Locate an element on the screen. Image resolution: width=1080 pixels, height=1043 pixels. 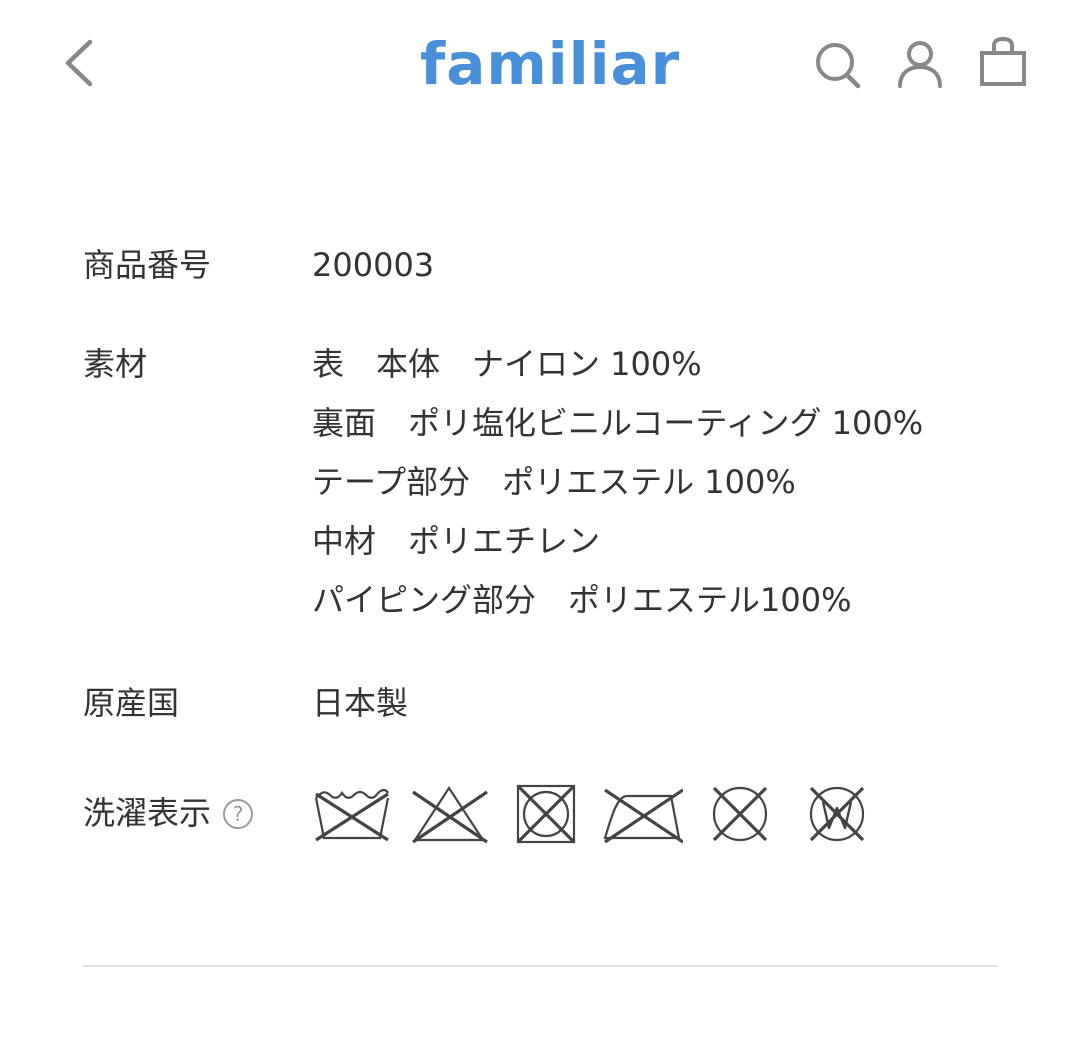
product-code-label: 商品番号 is located at coordinates (147, 265).